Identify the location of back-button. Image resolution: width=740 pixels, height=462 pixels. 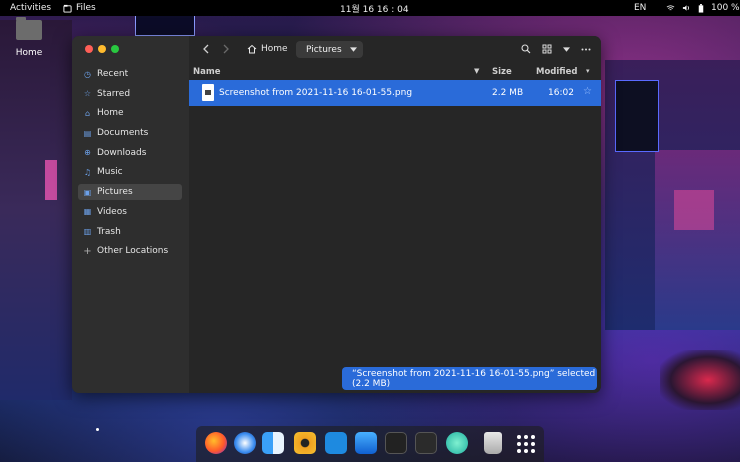
(206, 50).